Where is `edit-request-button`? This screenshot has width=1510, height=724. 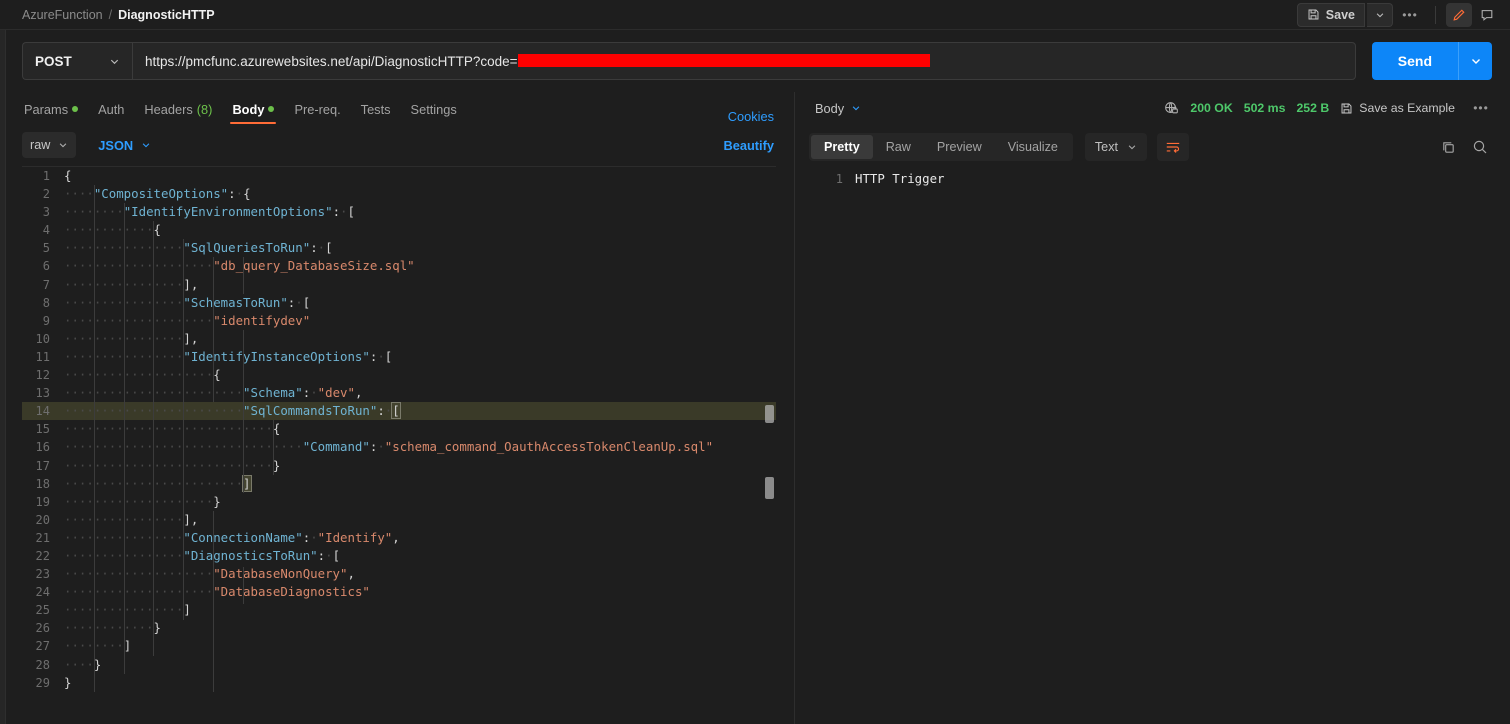 edit-request-button is located at coordinates (1459, 14).